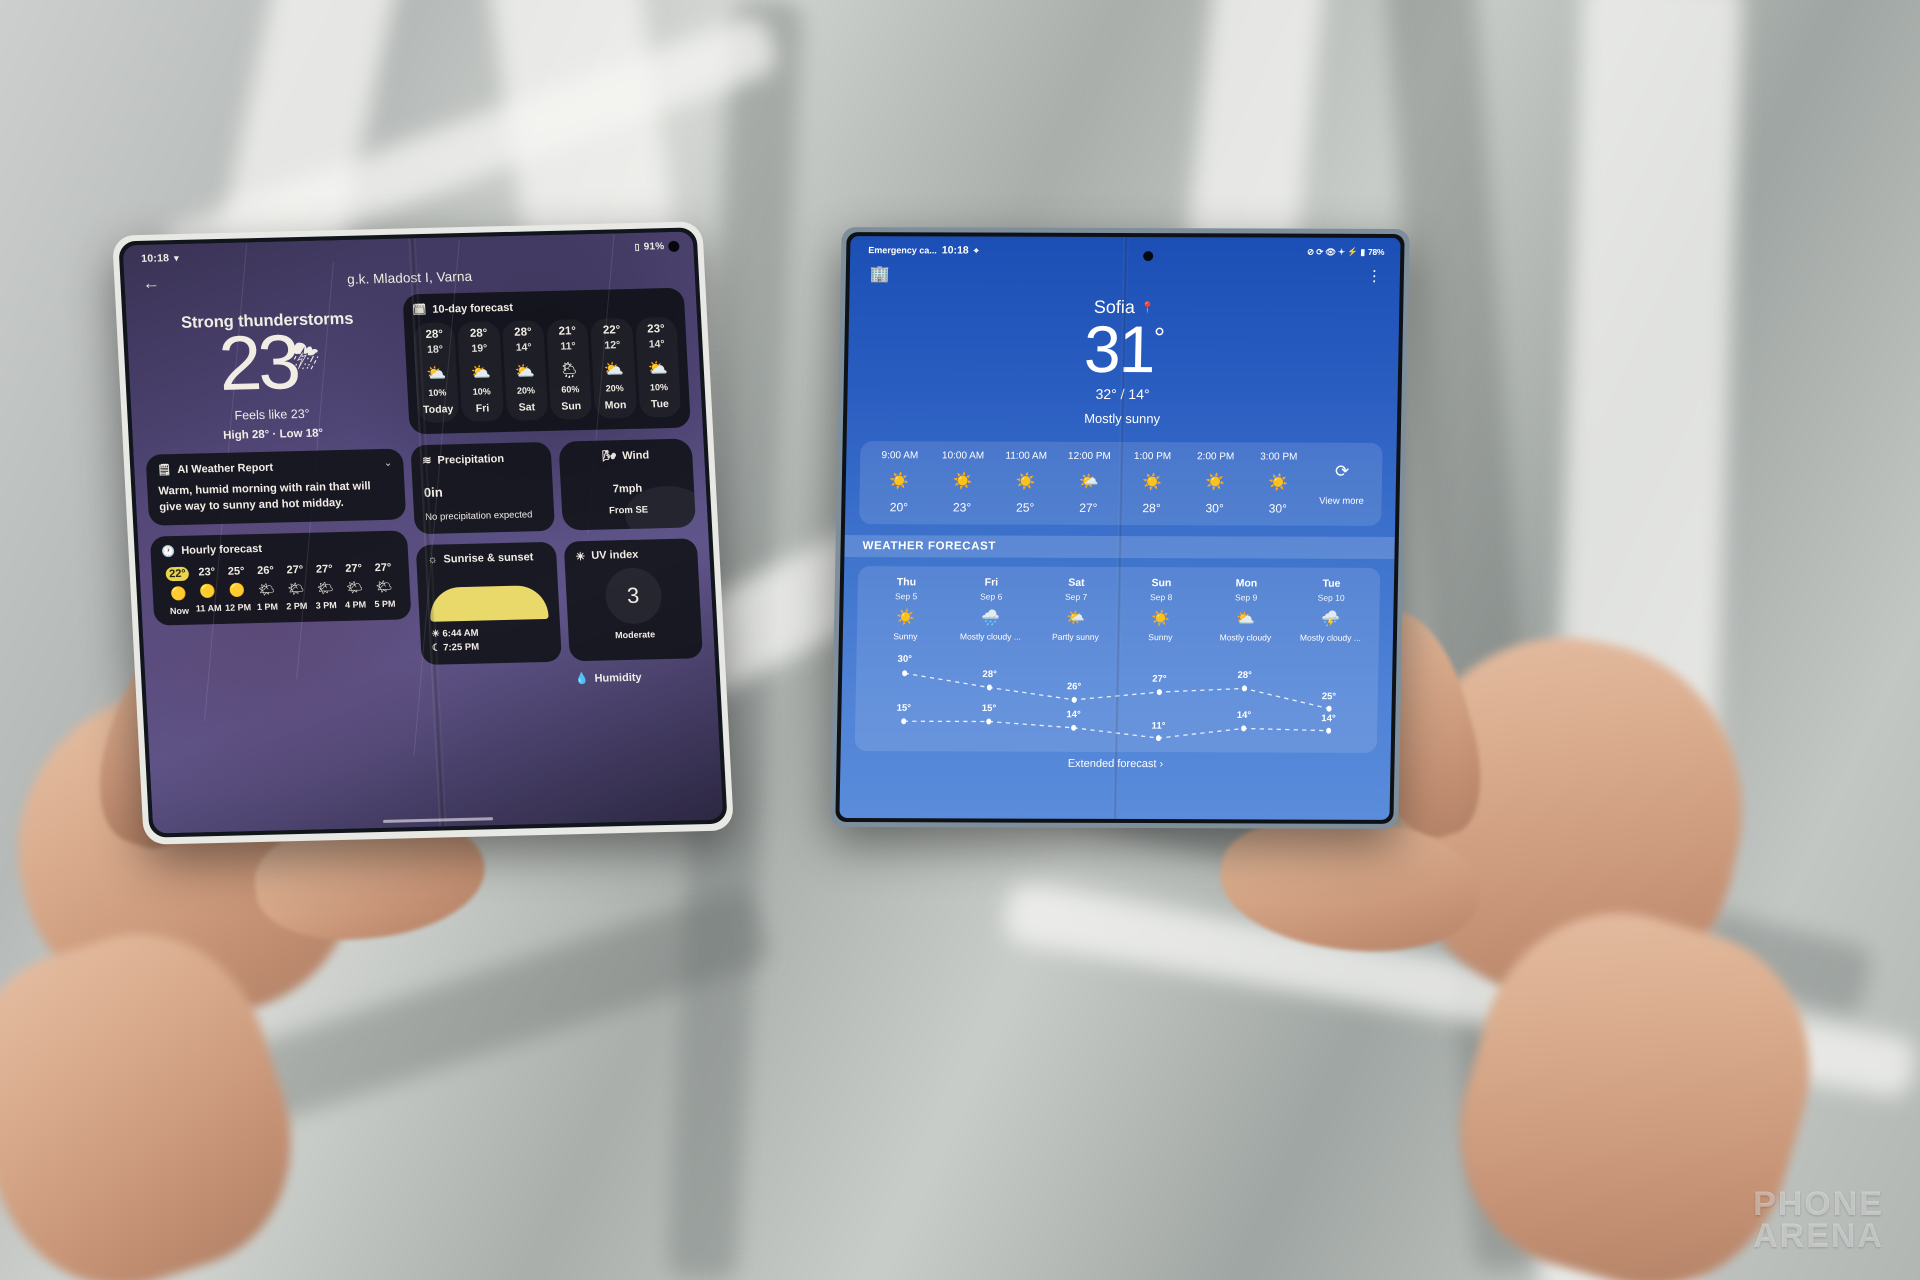 The image size is (1920, 1280). I want to click on view-more-icon: ⟳, so click(1342, 471).